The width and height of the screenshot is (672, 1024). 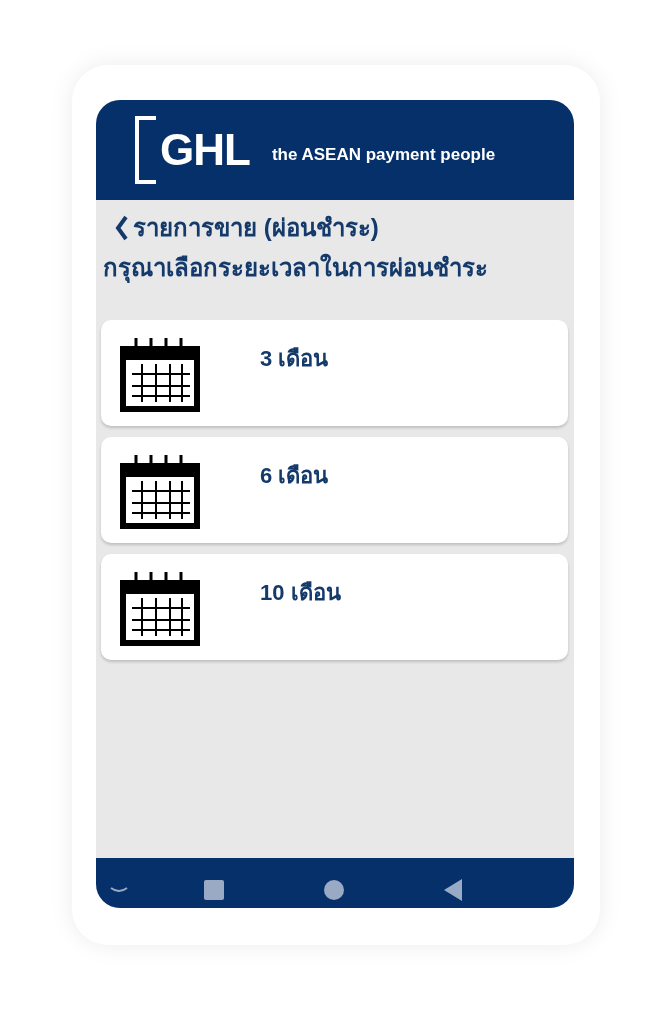 What do you see at coordinates (383, 155) in the screenshot?
I see `tagline: the ASEAN payment people` at bounding box center [383, 155].